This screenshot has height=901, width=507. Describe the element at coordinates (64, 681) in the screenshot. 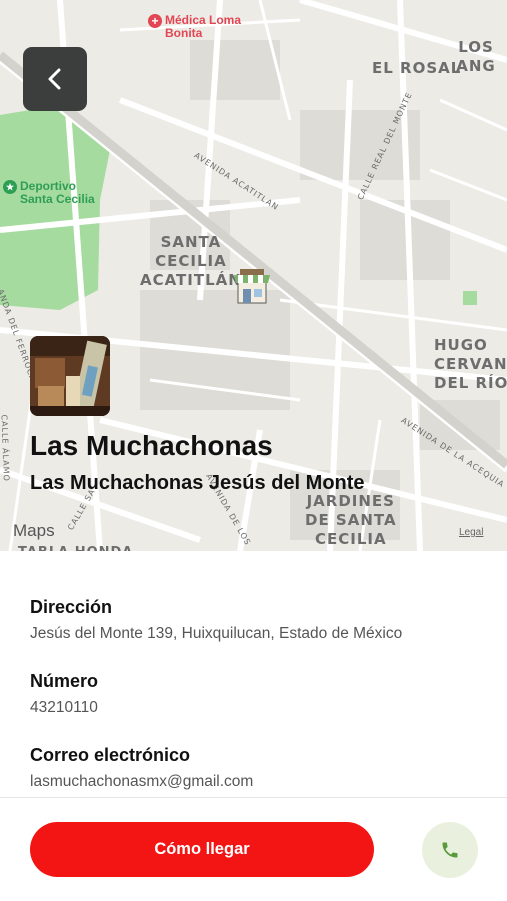

I see `phone-label: Número` at that location.